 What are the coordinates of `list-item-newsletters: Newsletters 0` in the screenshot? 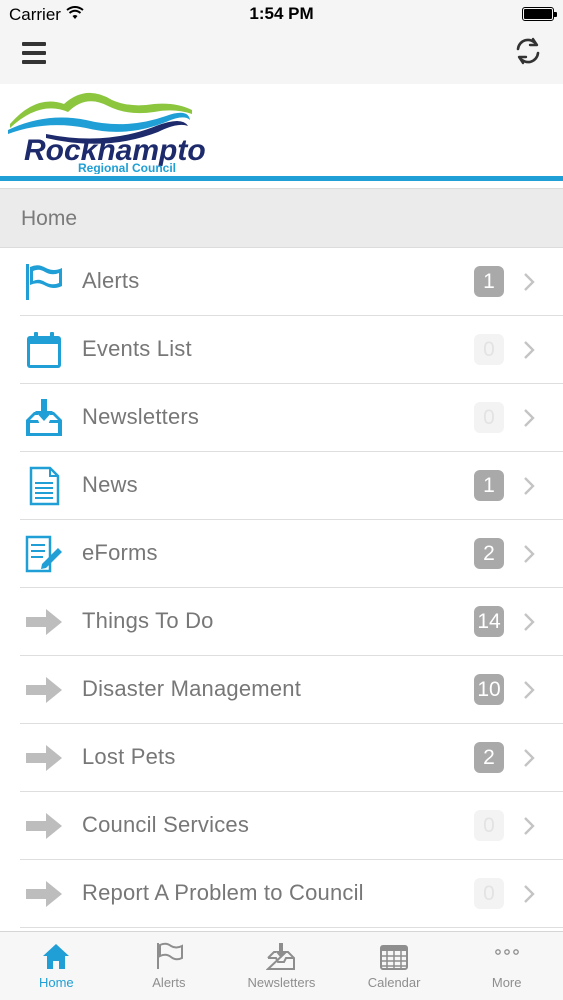 It's located at (281, 418).